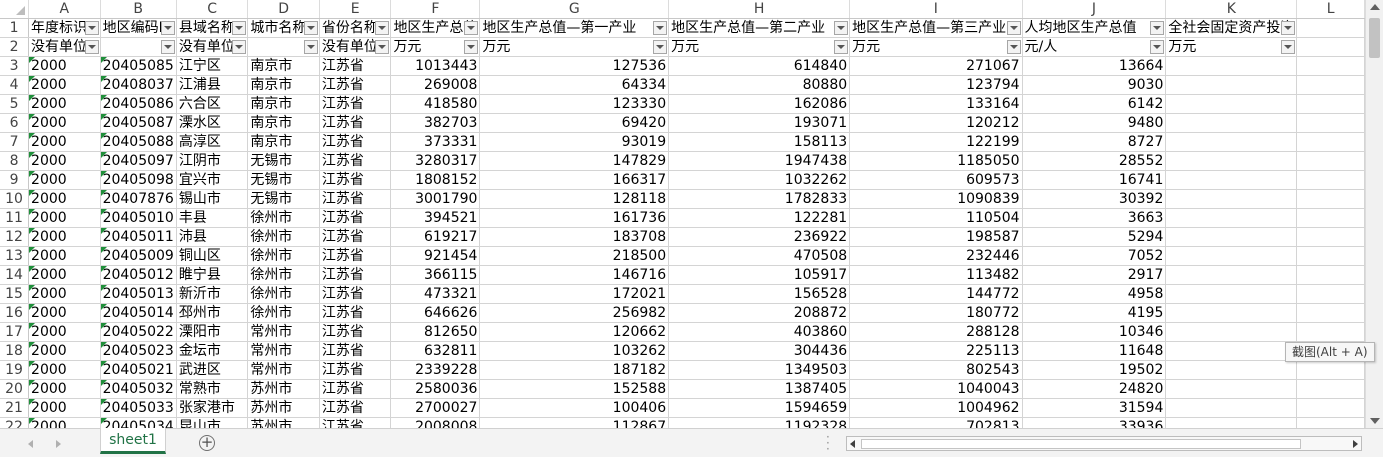  I want to click on cell: 373331, so click(435, 142).